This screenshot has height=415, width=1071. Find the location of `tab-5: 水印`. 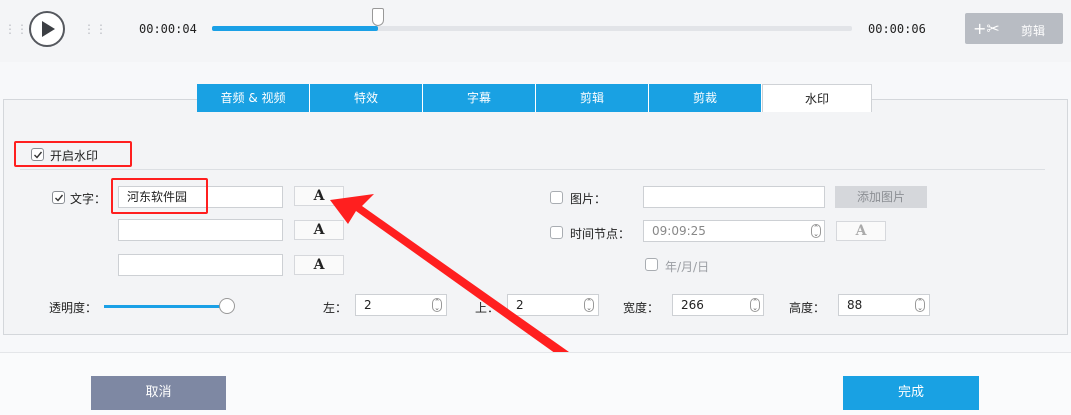

tab-5: 水印 is located at coordinates (817, 98).